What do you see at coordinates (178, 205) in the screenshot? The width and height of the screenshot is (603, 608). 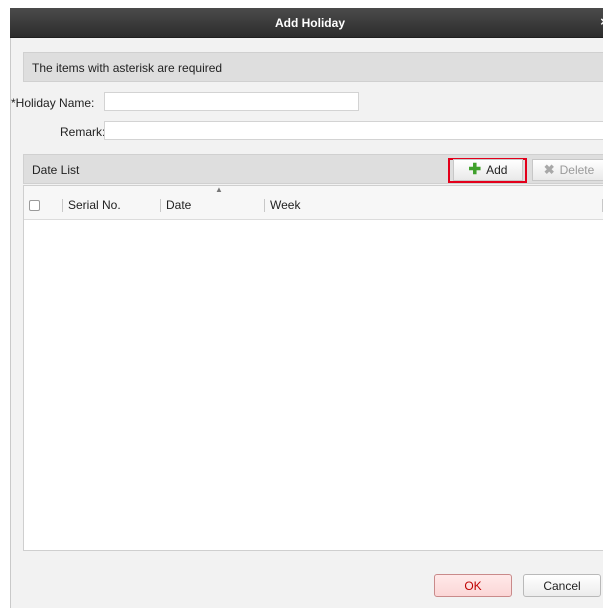 I see `column-header-date: Date` at bounding box center [178, 205].